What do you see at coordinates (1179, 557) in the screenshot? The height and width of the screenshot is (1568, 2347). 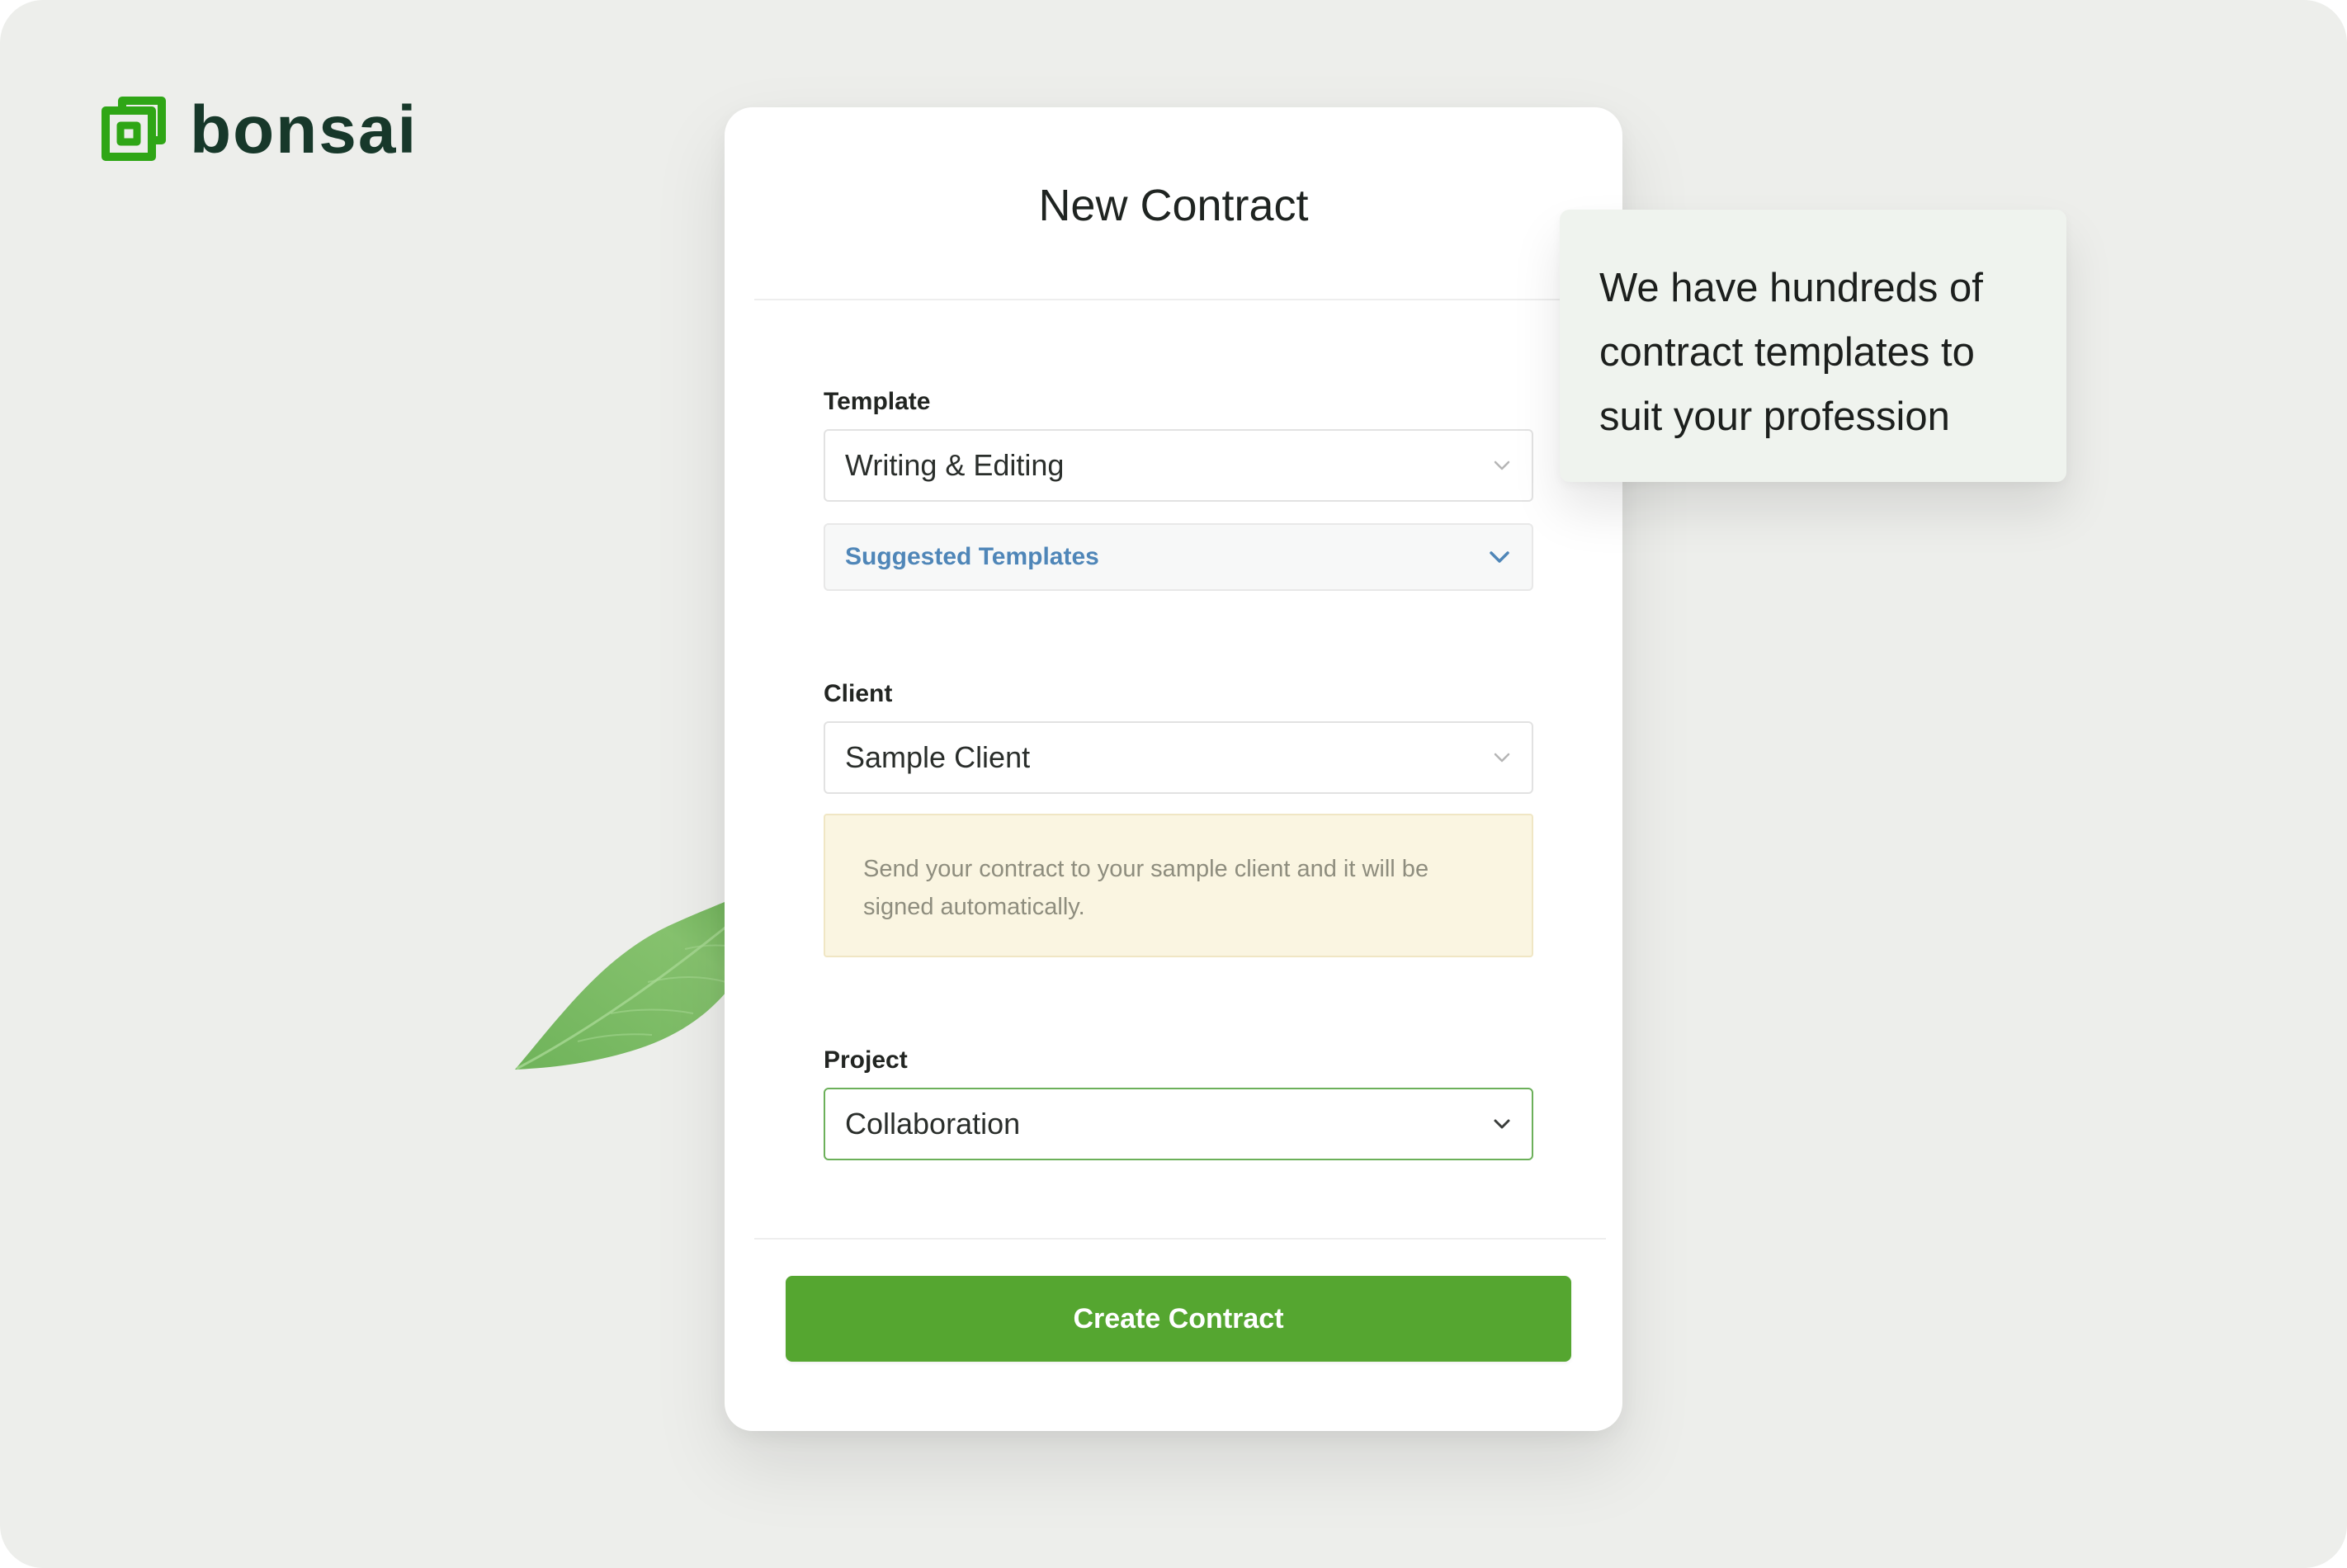 I see `suggested-templates-dropdown: Suggested Templates` at bounding box center [1179, 557].